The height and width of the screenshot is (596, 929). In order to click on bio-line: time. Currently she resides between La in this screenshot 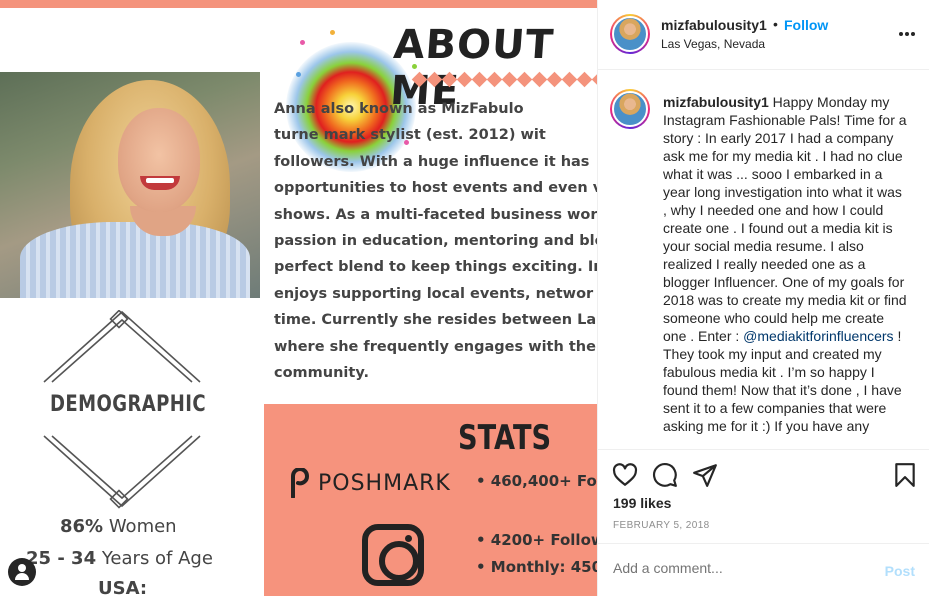, I will do `click(435, 320)`.